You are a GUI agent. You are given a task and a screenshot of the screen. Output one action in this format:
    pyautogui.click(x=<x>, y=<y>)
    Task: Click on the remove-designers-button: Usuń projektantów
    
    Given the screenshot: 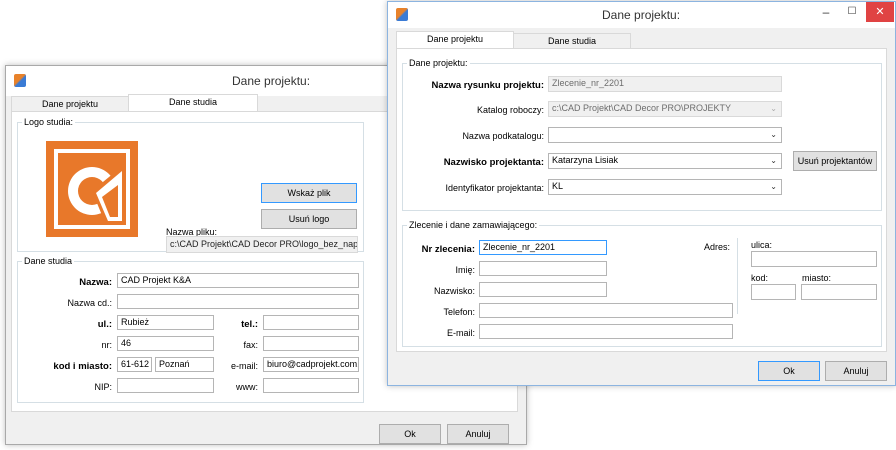 What is the action you would take?
    pyautogui.click(x=835, y=161)
    